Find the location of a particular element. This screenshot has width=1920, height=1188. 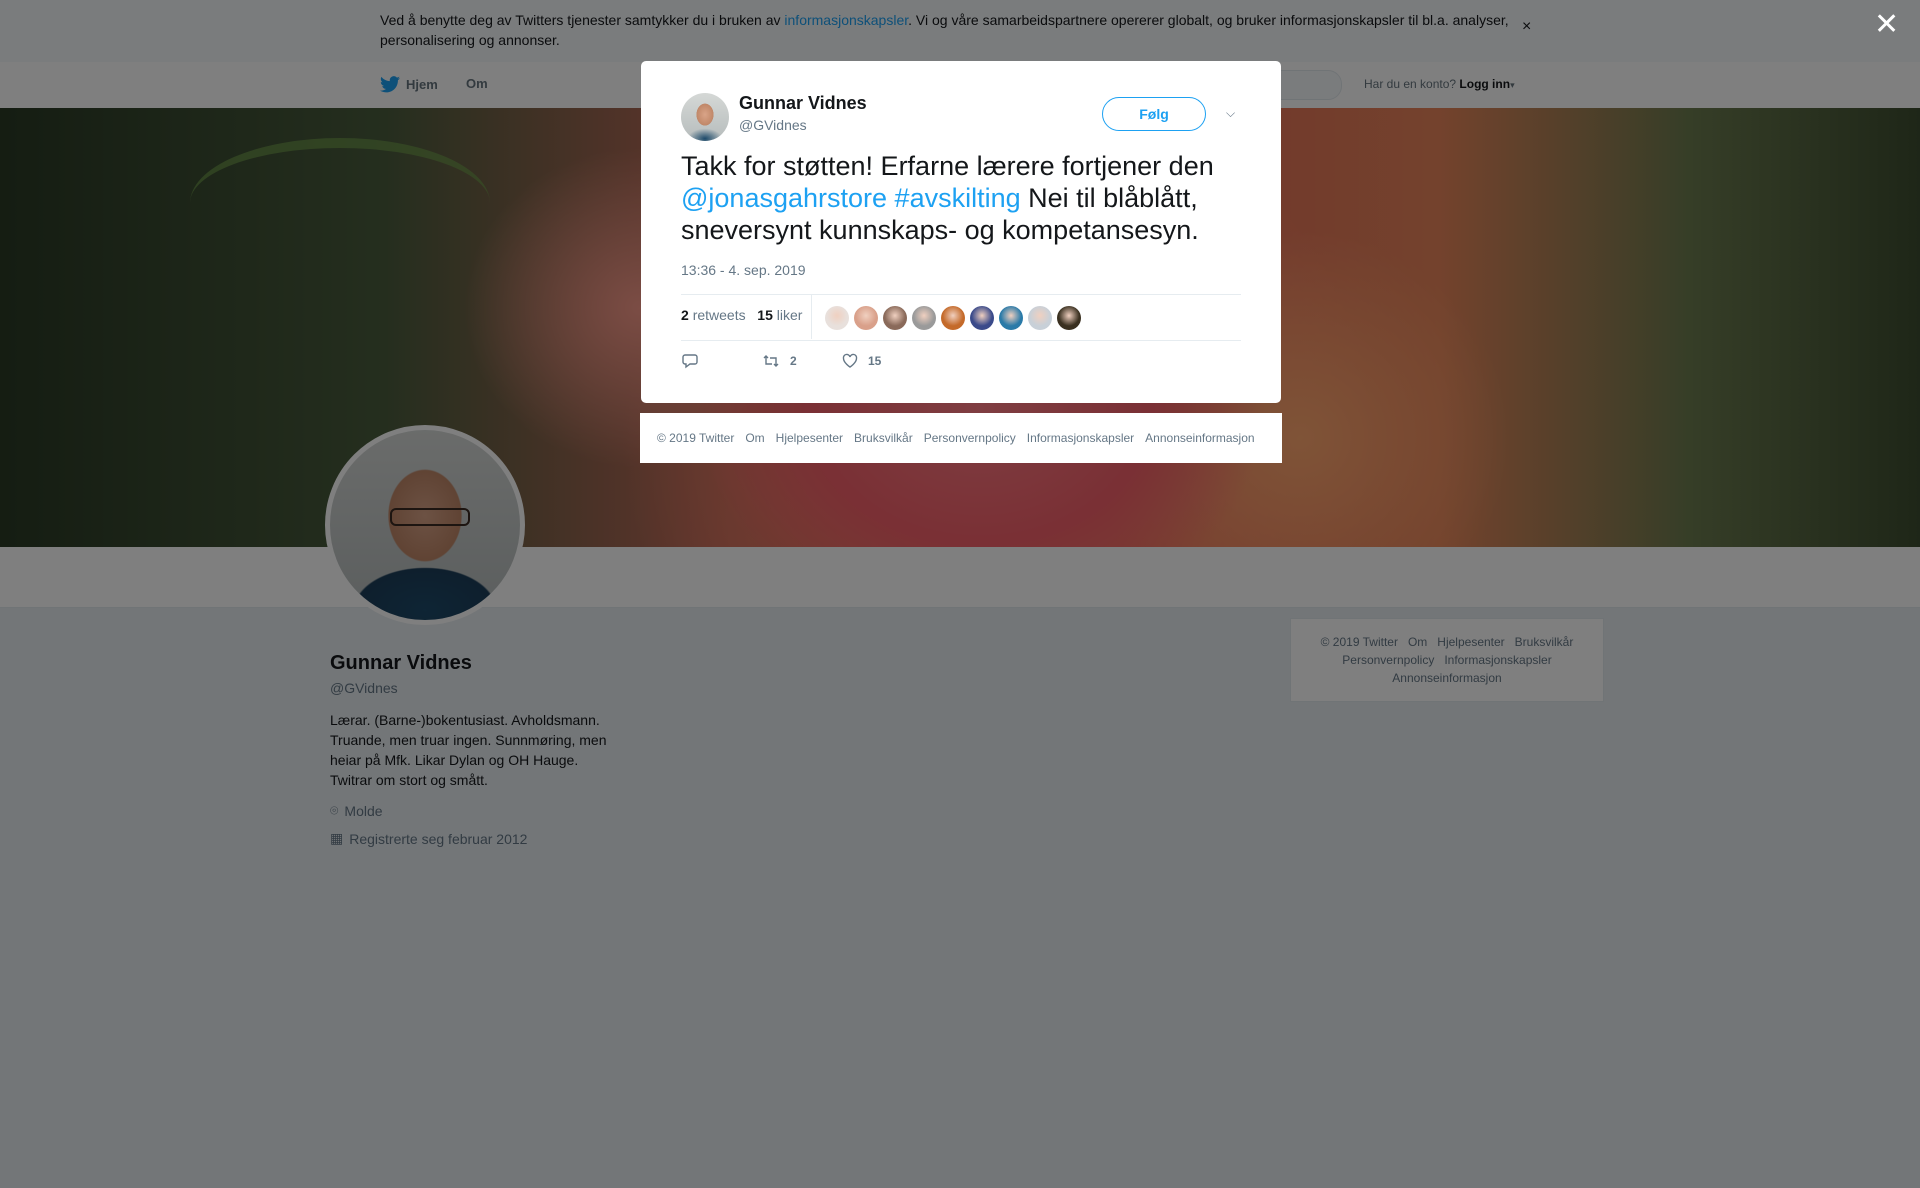

tweet-author-name: Gunnar Vidnes is located at coordinates (803, 103).